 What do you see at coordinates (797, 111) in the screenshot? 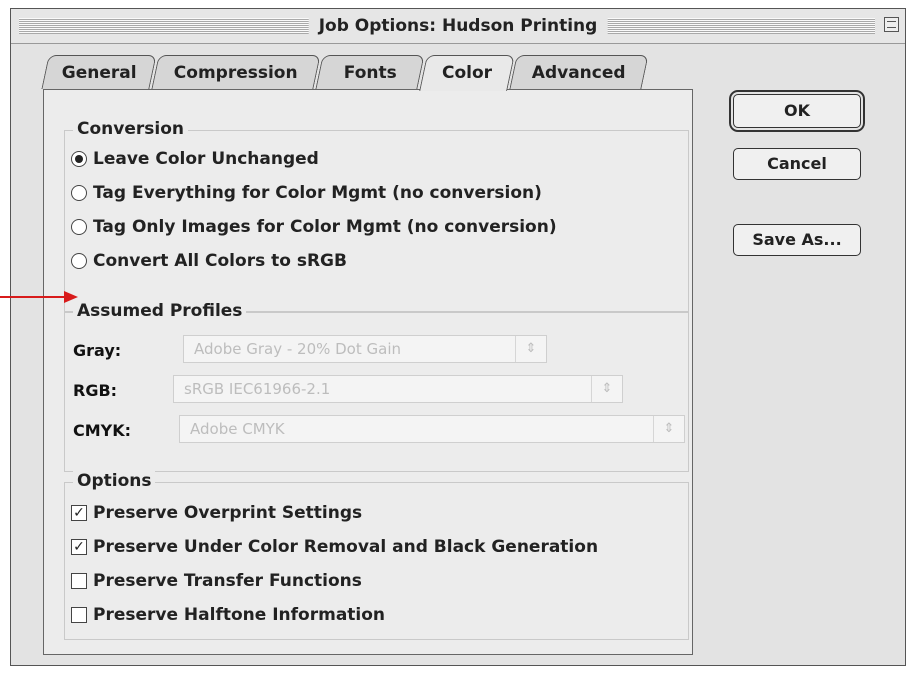
I see `ok-button: OK` at bounding box center [797, 111].